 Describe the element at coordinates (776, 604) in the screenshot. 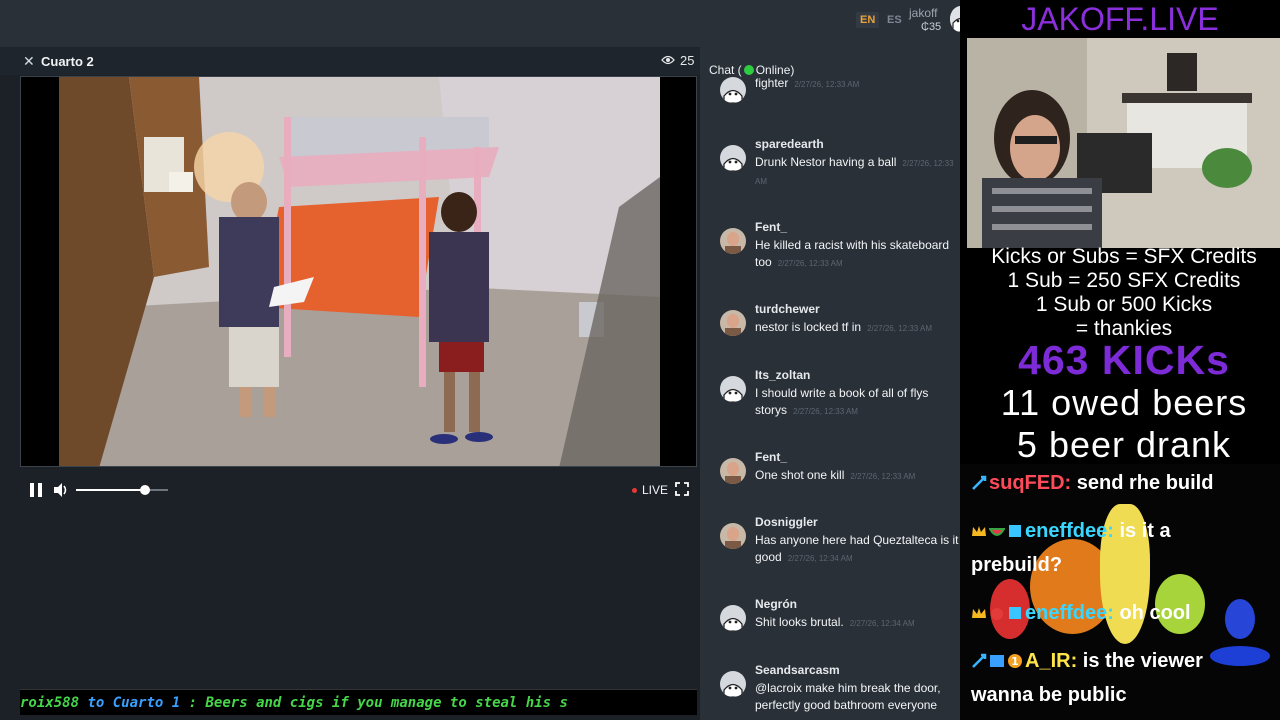

I see `chat-username: Negrón` at that location.